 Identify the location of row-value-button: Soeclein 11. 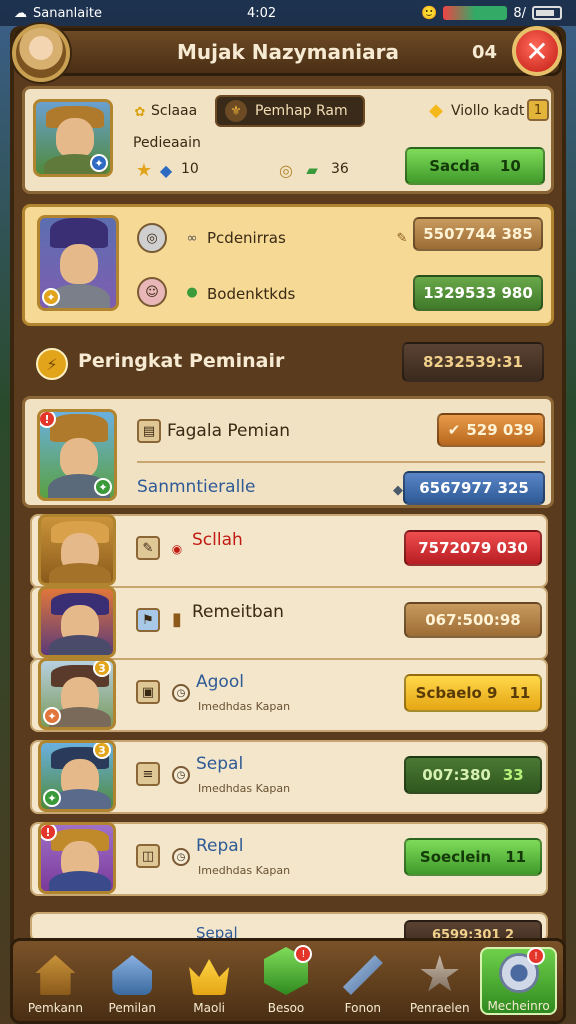
(473, 857).